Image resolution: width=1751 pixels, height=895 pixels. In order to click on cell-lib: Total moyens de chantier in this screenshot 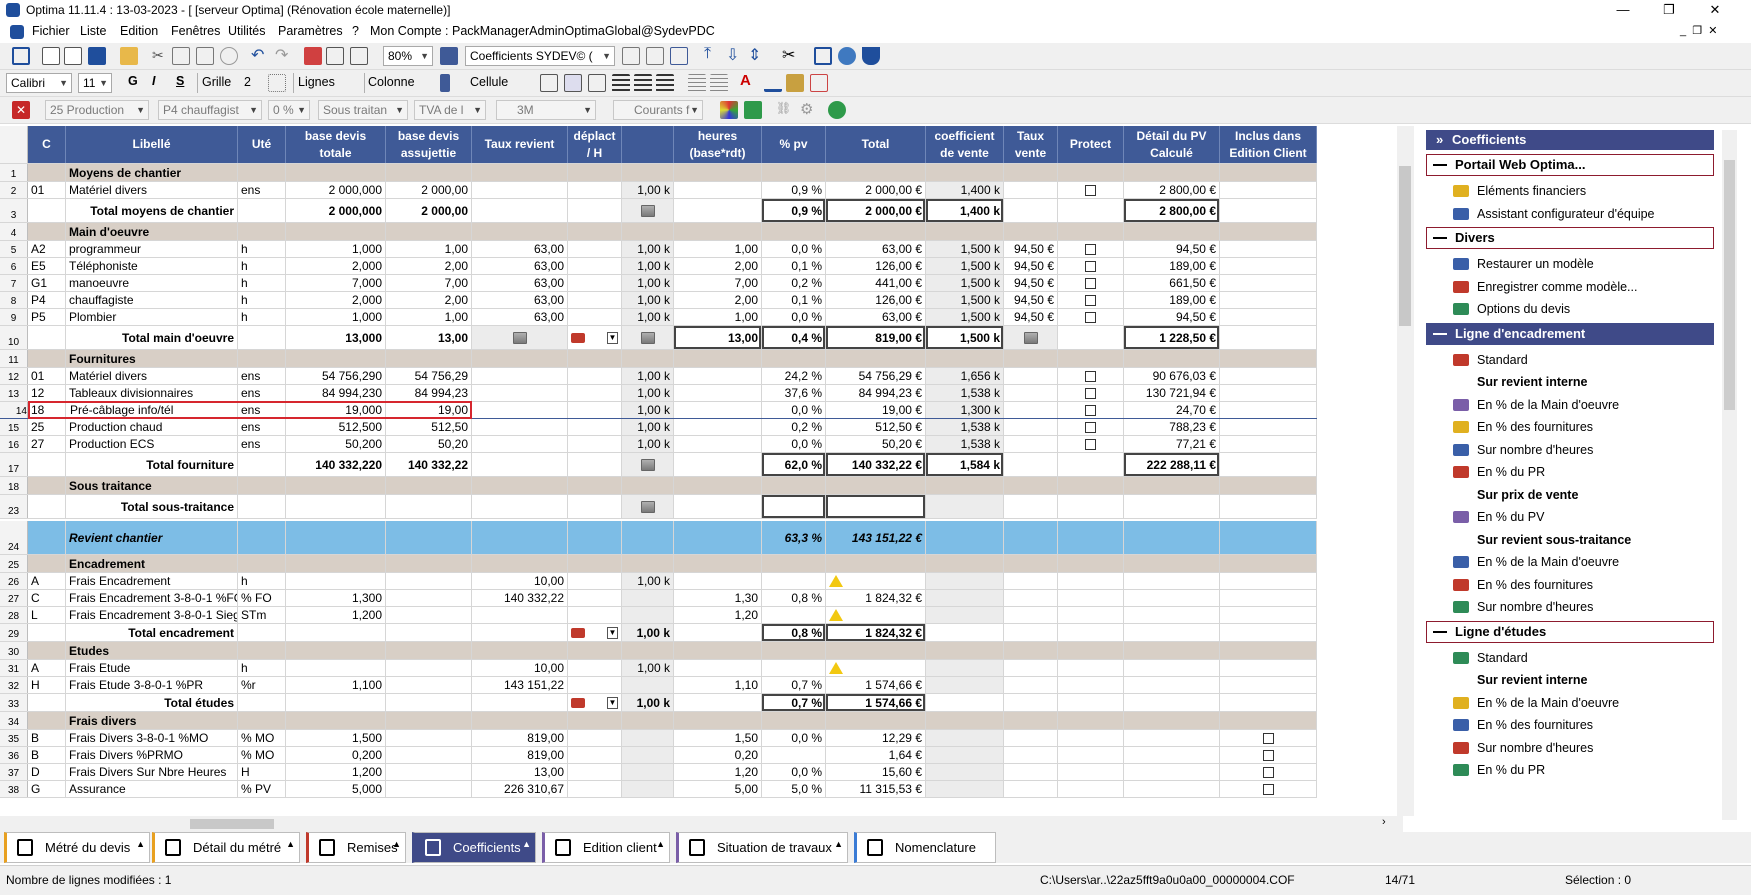, I will do `click(152, 210)`.